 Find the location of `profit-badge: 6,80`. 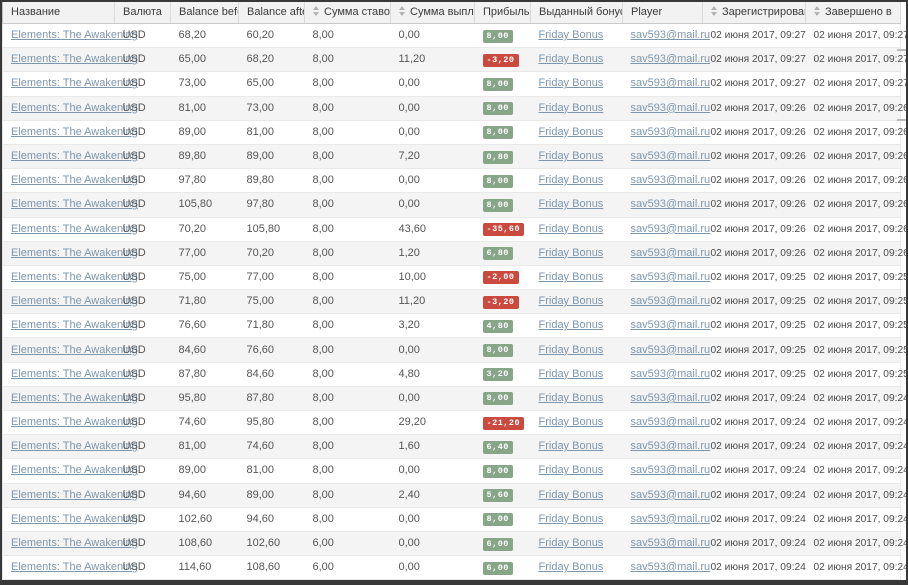

profit-badge: 6,80 is located at coordinates (497, 254).